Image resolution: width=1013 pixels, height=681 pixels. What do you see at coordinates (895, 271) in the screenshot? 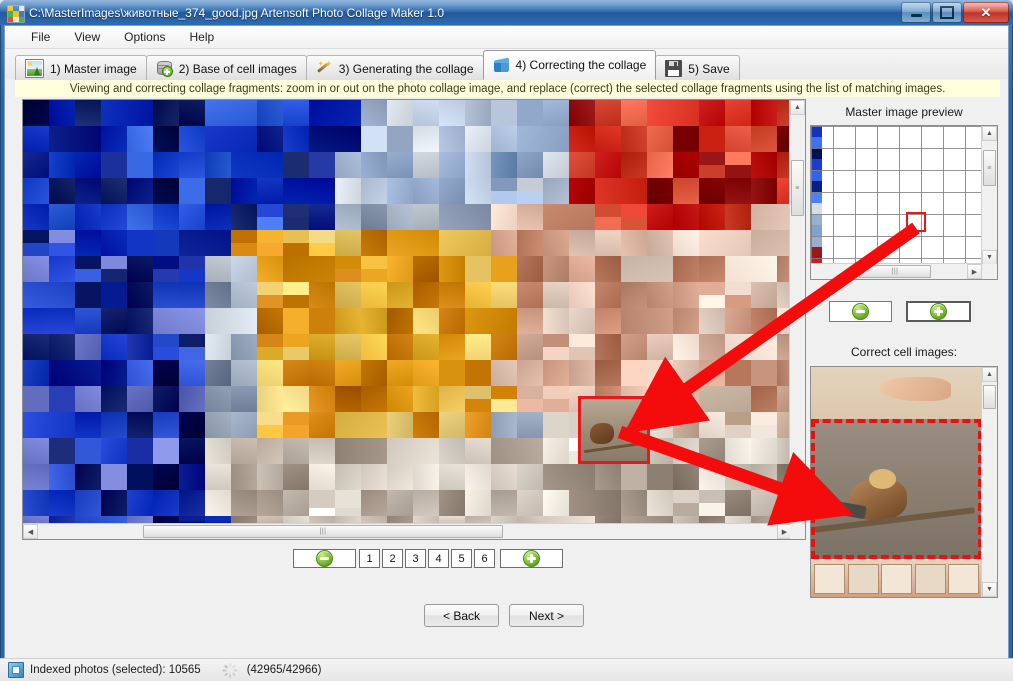
I see `preview-horizontal-scroll-thumb: |||` at bounding box center [895, 271].